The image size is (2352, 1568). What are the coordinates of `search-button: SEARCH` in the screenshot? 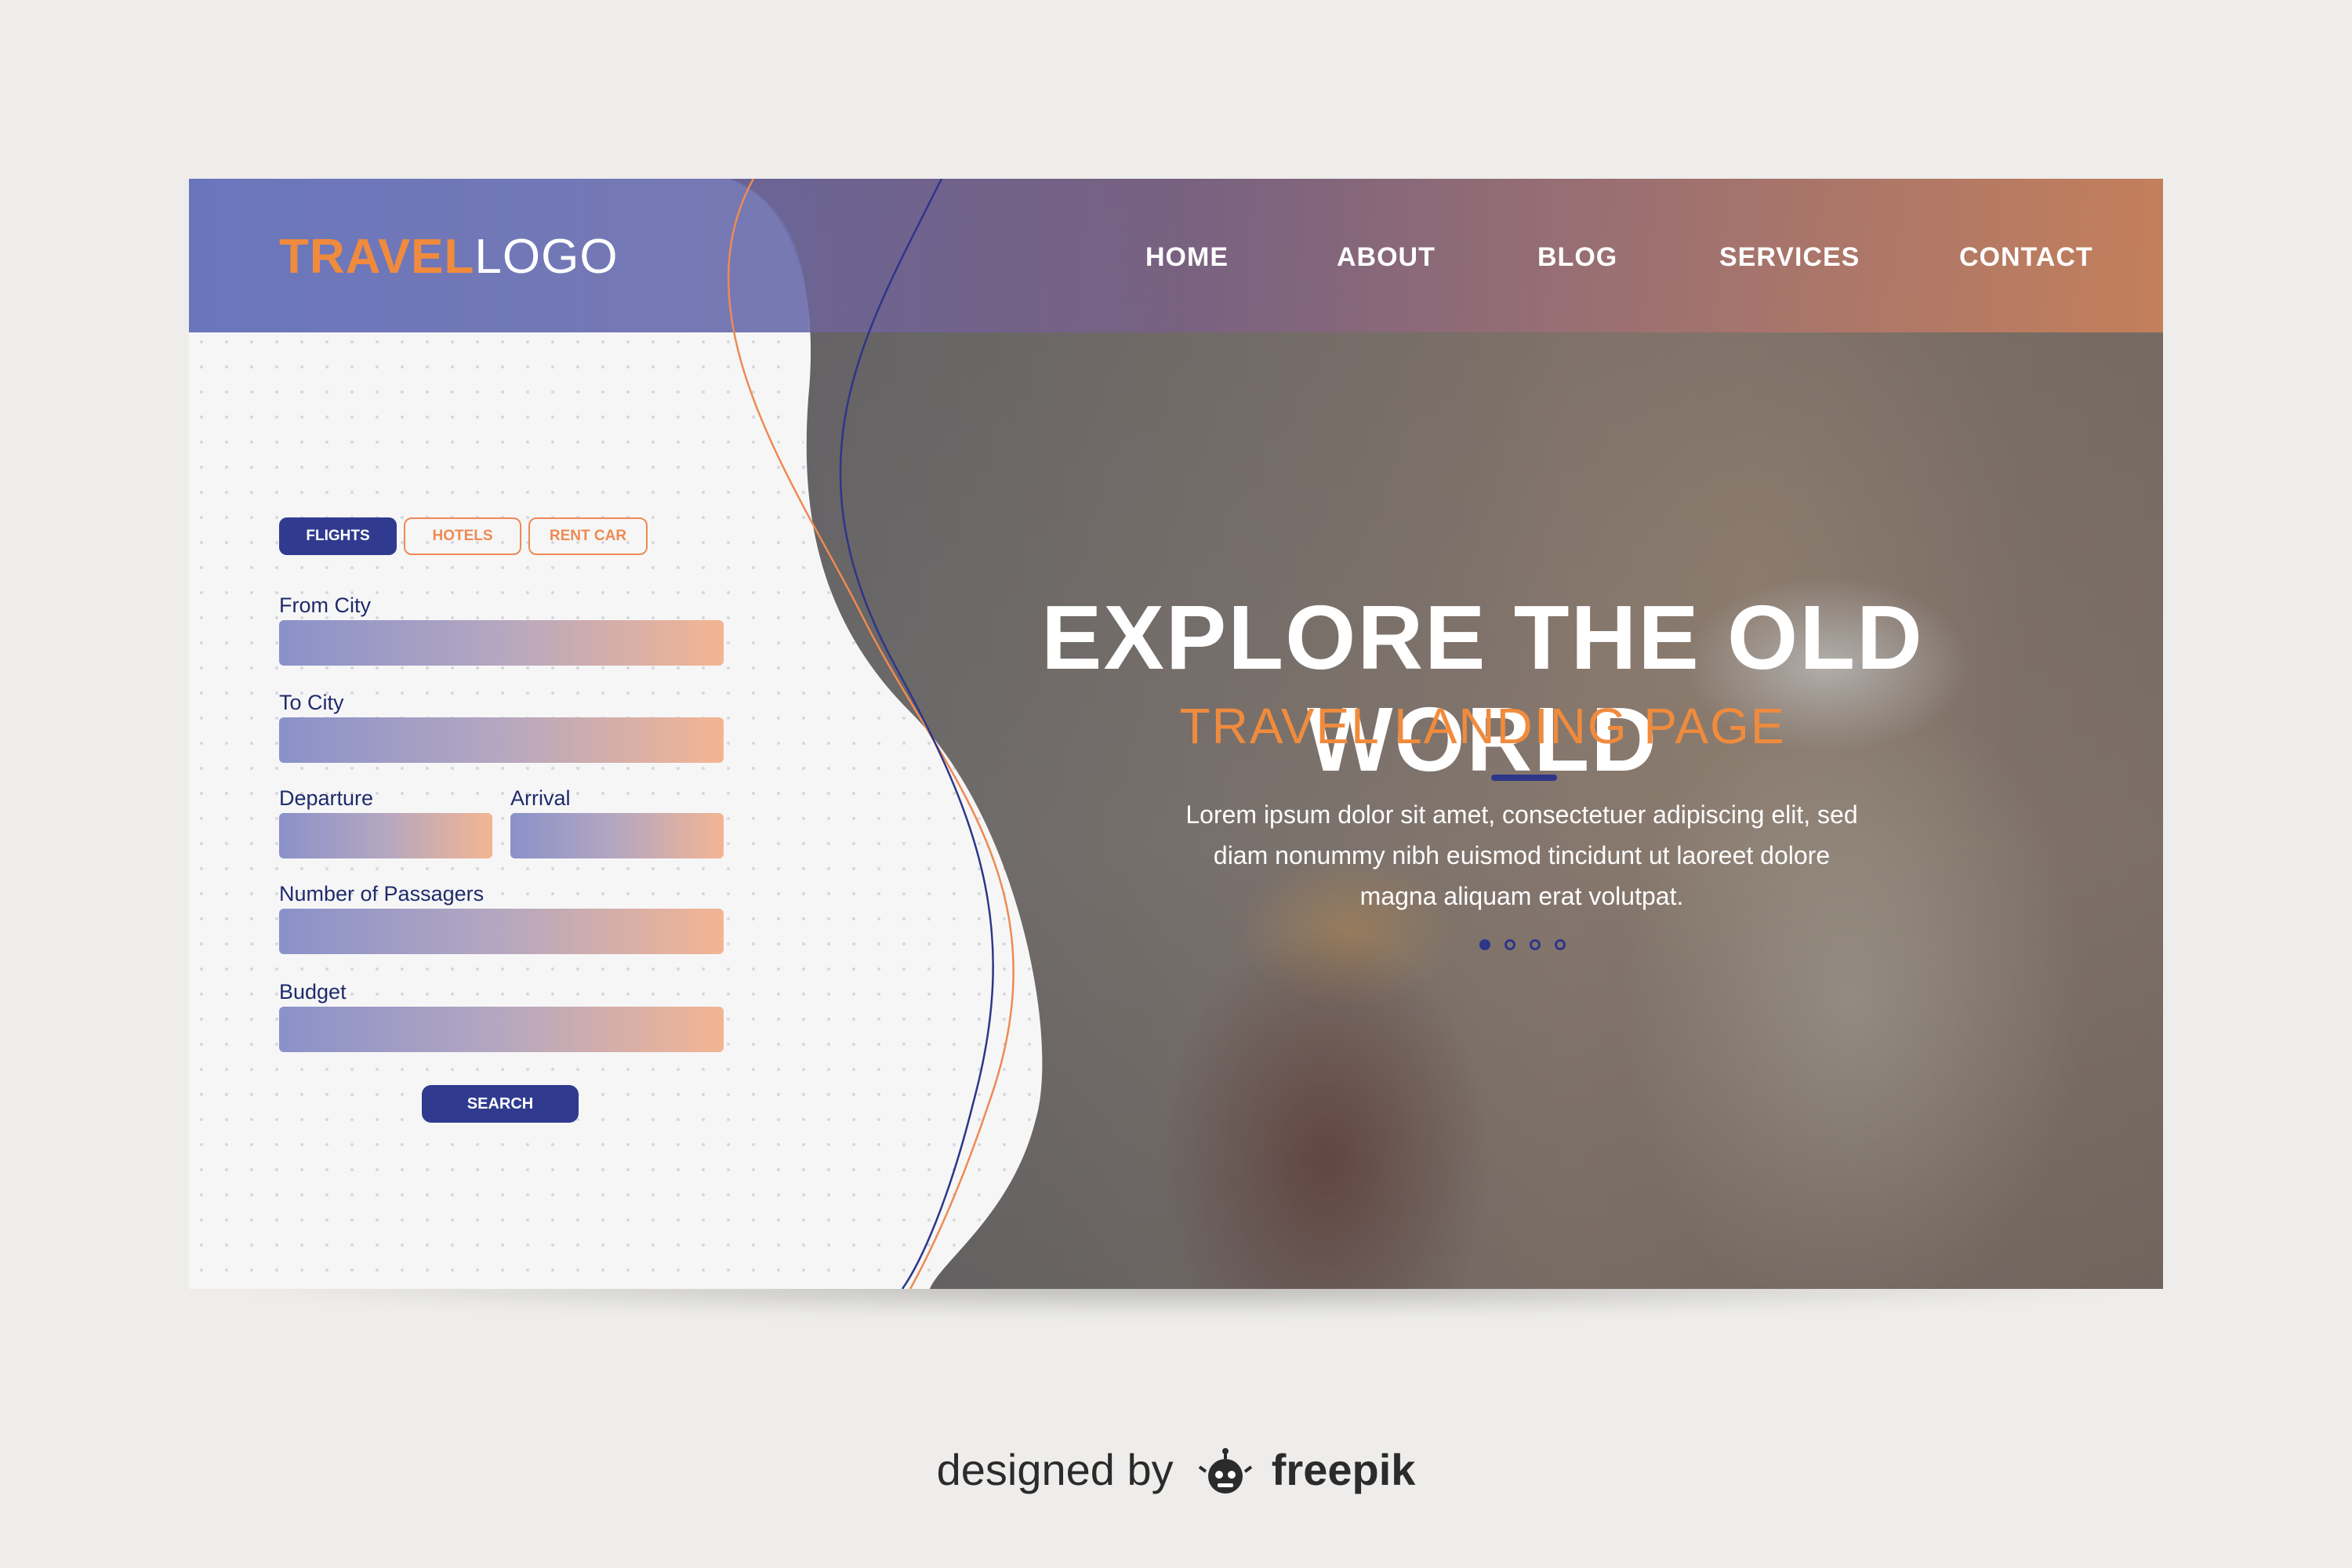 It's located at (500, 1104).